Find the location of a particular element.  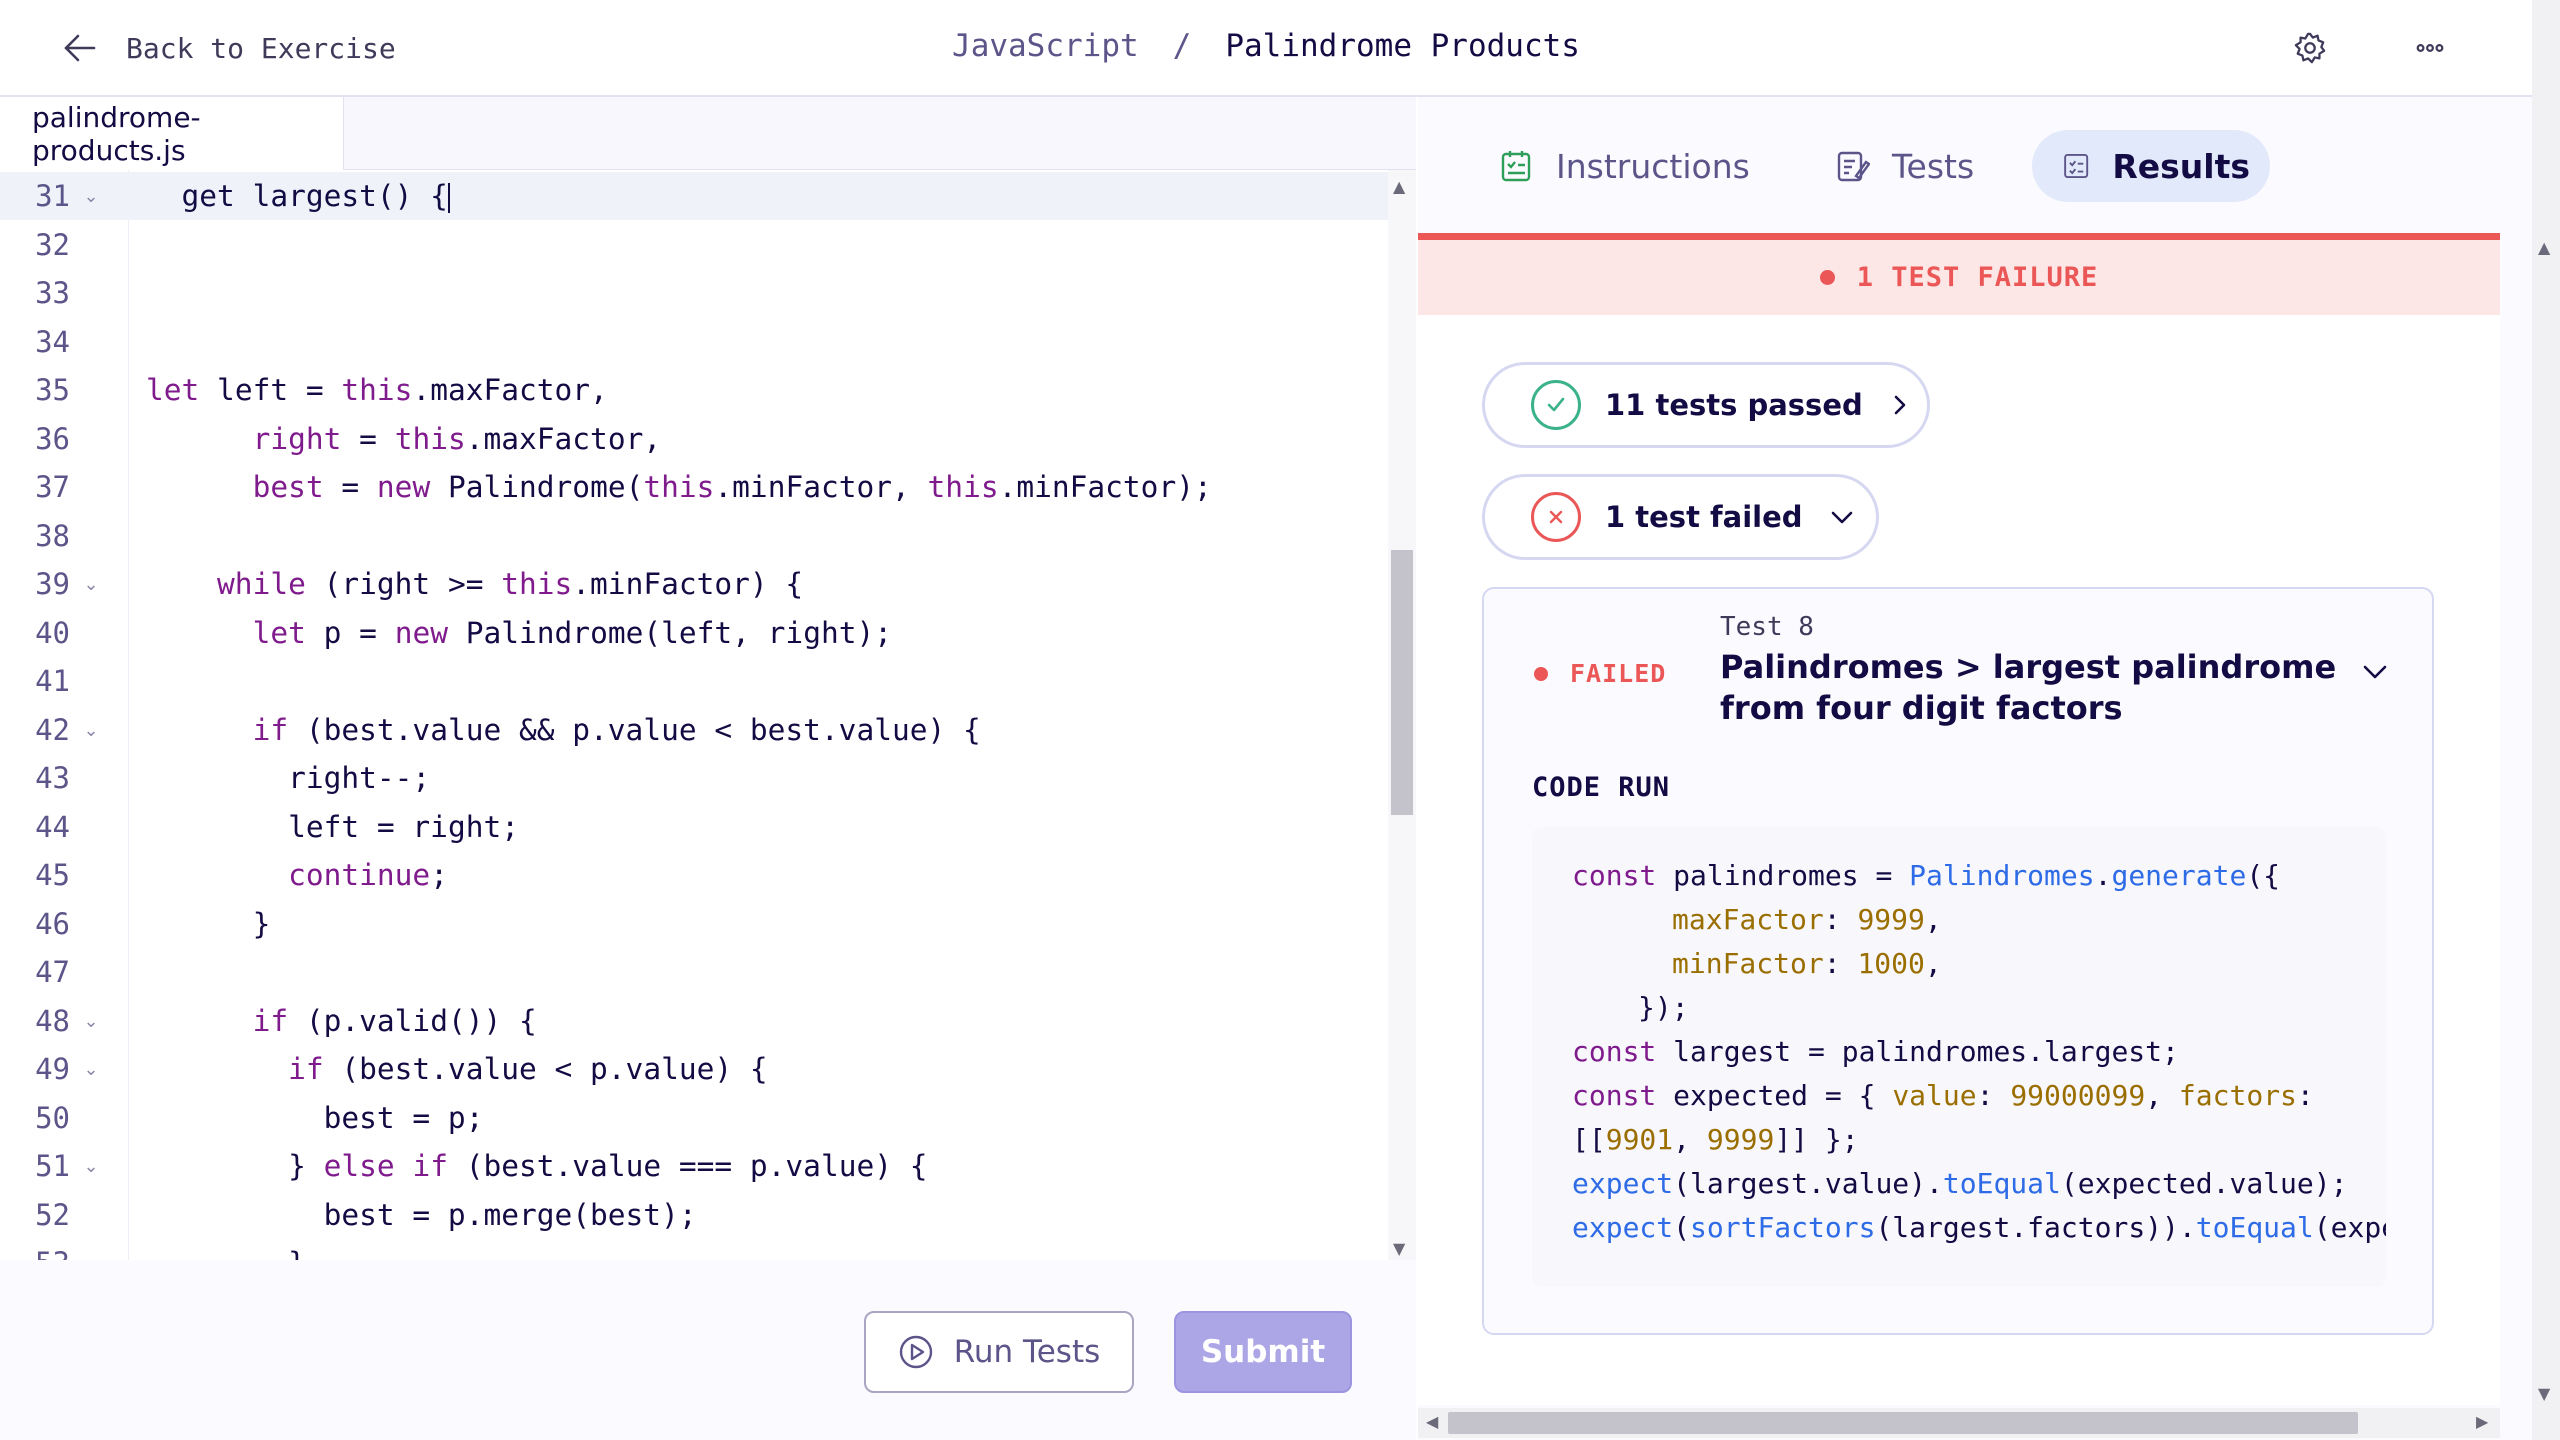

code-line: 32 is located at coordinates (694, 245).